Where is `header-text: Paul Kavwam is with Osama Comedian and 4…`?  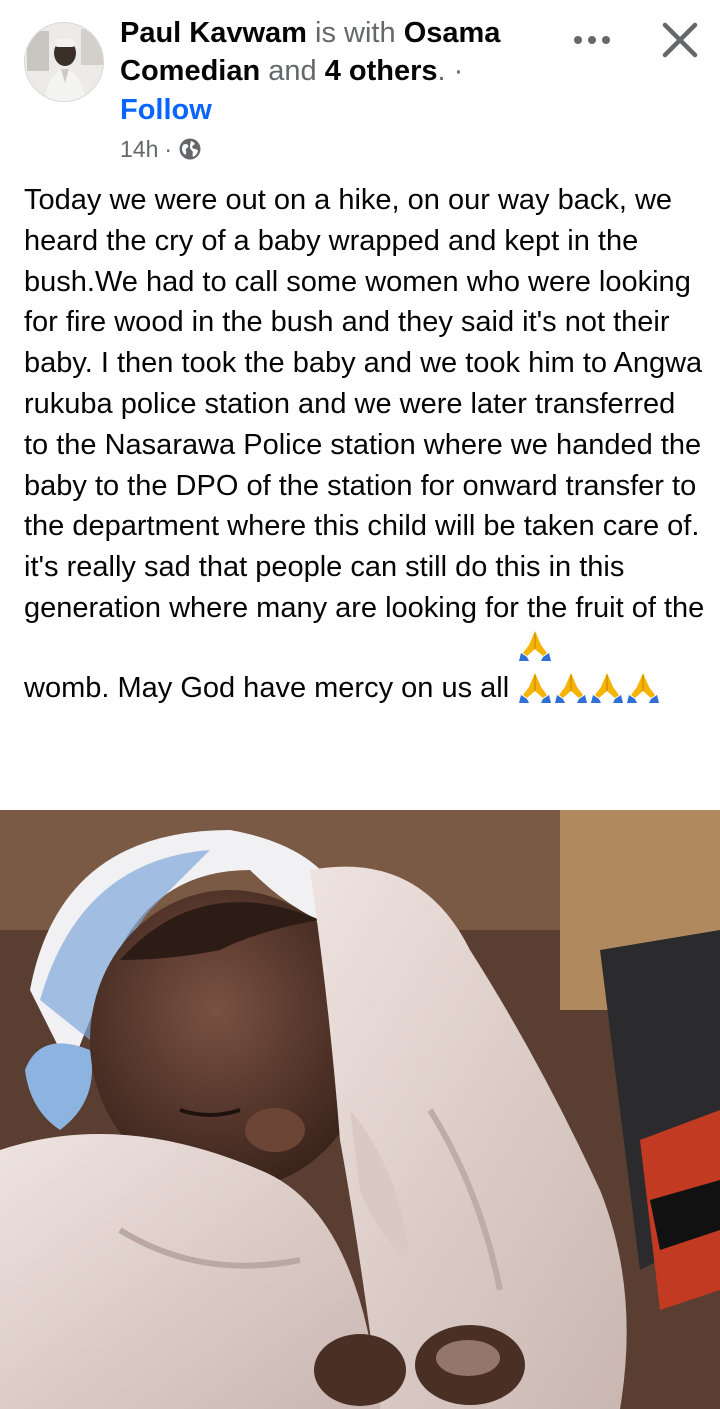 header-text: Paul Kavwam is with Osama Comedian and 4… is located at coordinates (340, 89).